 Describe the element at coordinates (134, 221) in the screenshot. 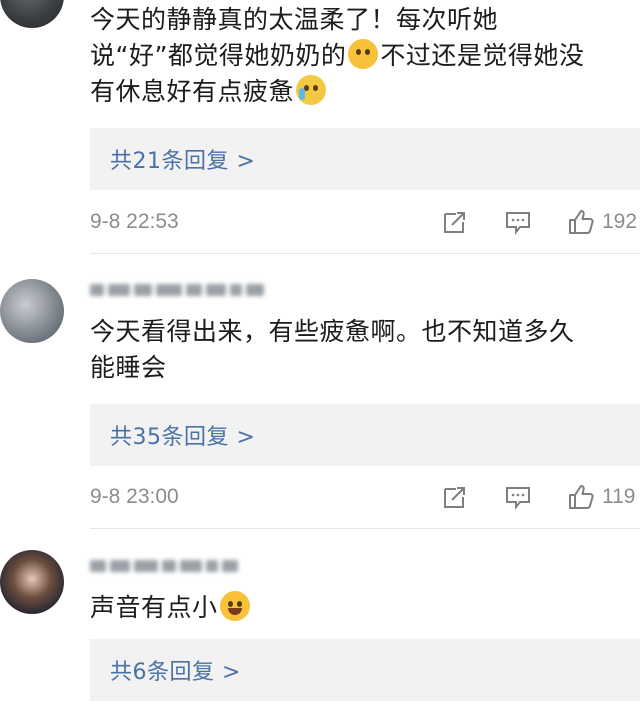

I see `timestamp: 9-8 22:53` at that location.